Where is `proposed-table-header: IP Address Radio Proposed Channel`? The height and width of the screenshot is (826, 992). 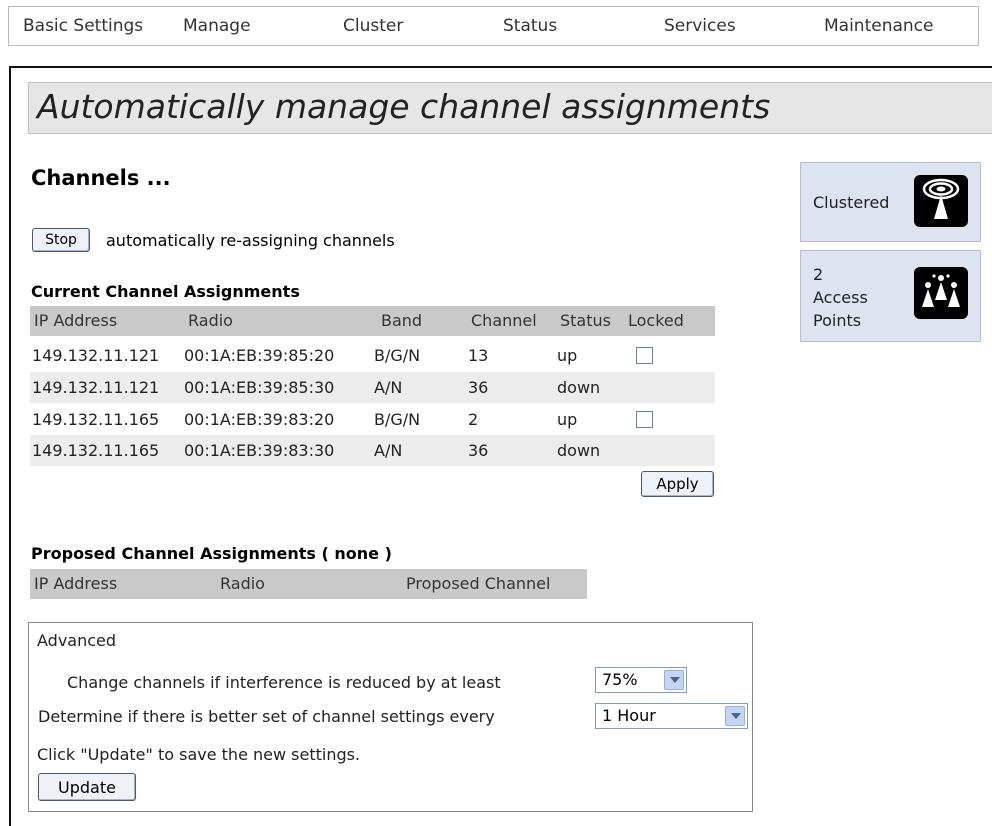
proposed-table-header: IP Address Radio Proposed Channel is located at coordinates (308, 584).